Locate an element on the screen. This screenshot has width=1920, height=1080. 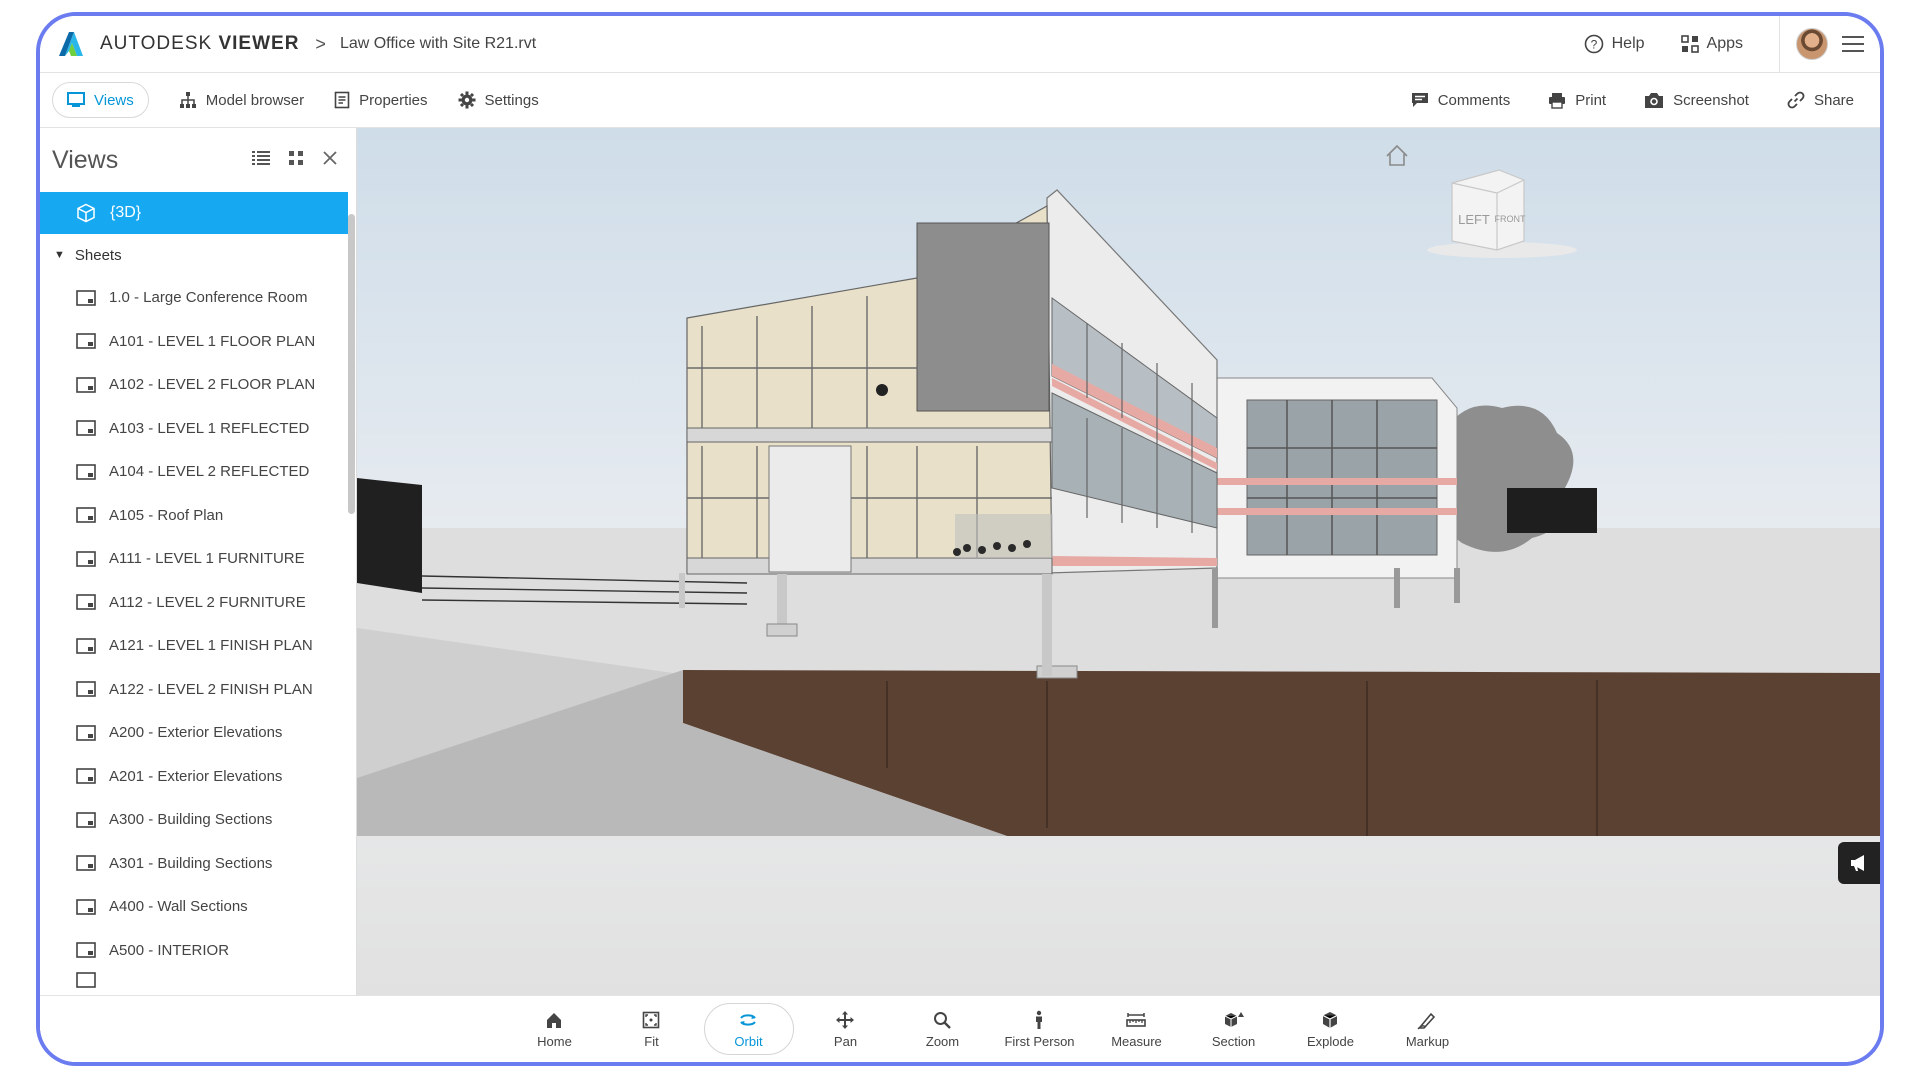
sheet-item: A101 - LEVEL 1 FLOOR PLAN is located at coordinates (198, 342).